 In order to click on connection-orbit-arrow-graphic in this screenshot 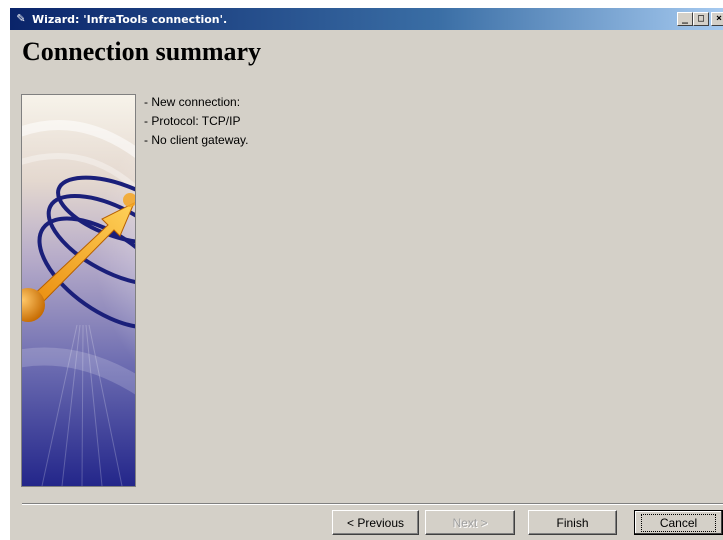, I will do `click(78, 290)`.